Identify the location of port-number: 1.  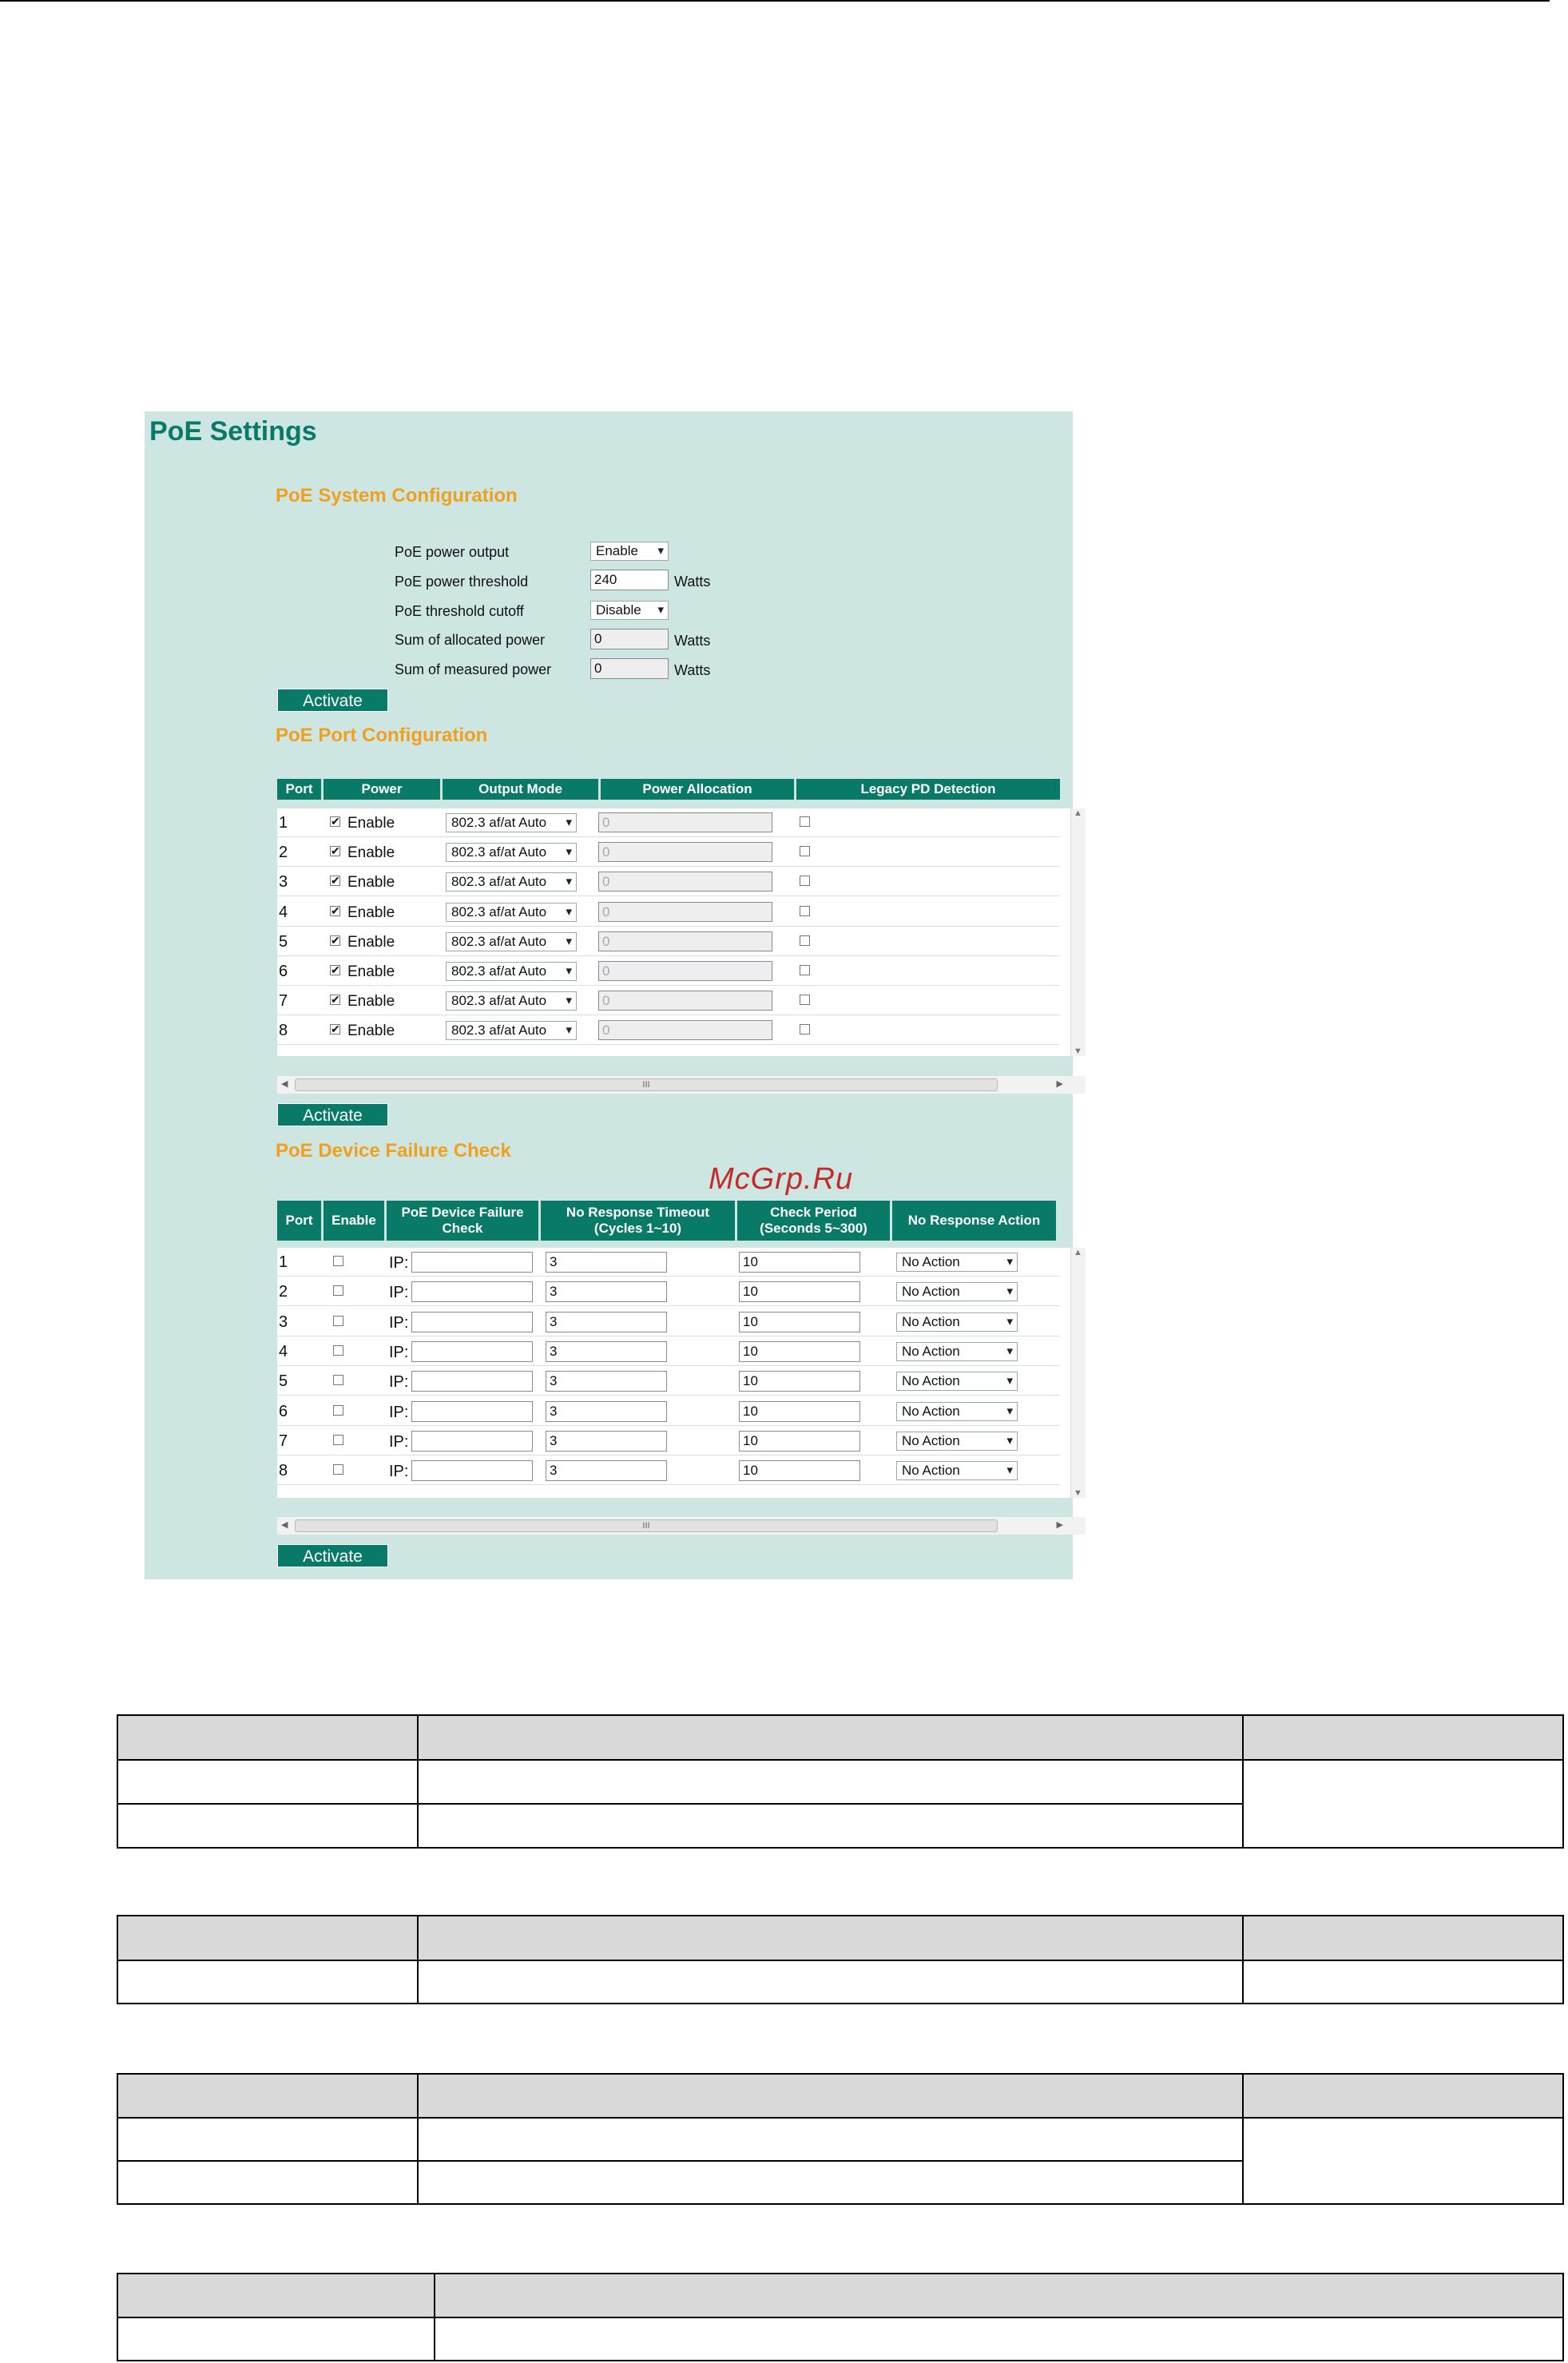
(283, 823).